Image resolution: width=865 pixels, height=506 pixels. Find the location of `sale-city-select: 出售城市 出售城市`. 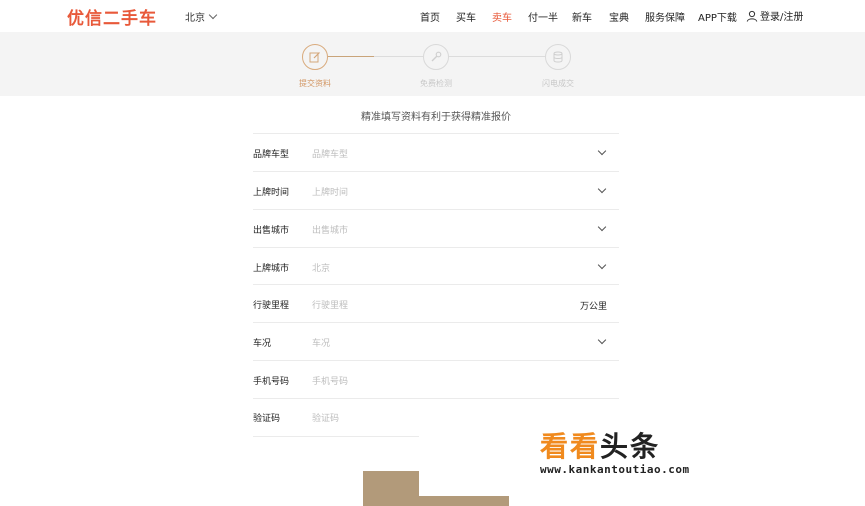

sale-city-select: 出售城市 出售城市 is located at coordinates (436, 228).